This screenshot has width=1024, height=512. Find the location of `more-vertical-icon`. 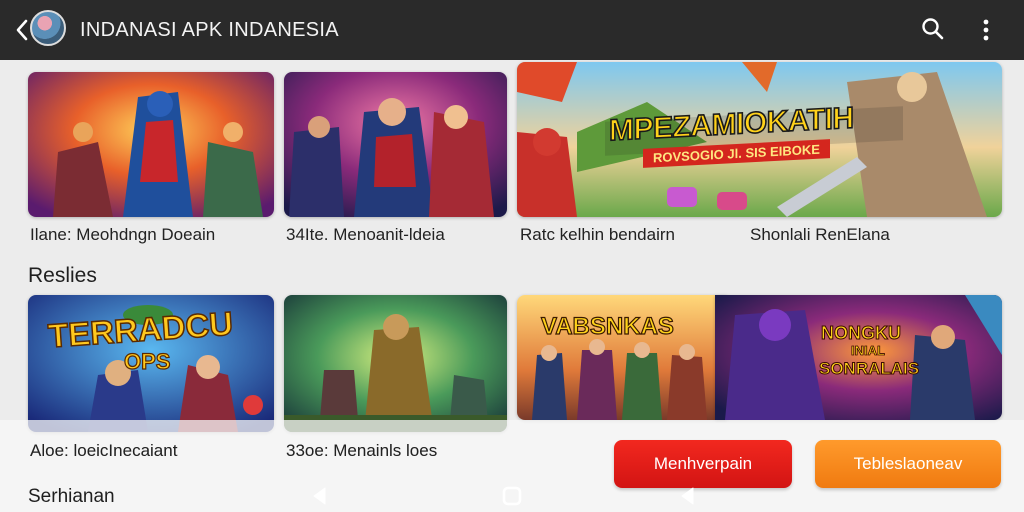

more-vertical-icon is located at coordinates (986, 30).